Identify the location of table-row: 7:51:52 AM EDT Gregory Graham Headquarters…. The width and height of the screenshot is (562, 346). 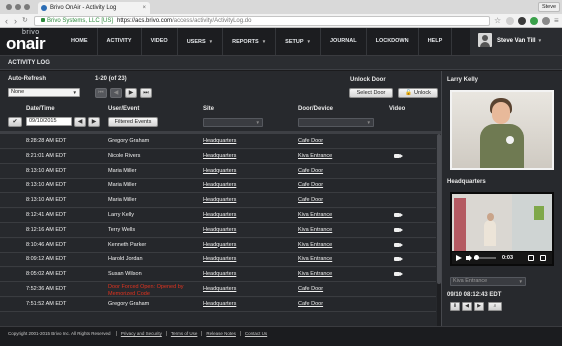
(218, 304).